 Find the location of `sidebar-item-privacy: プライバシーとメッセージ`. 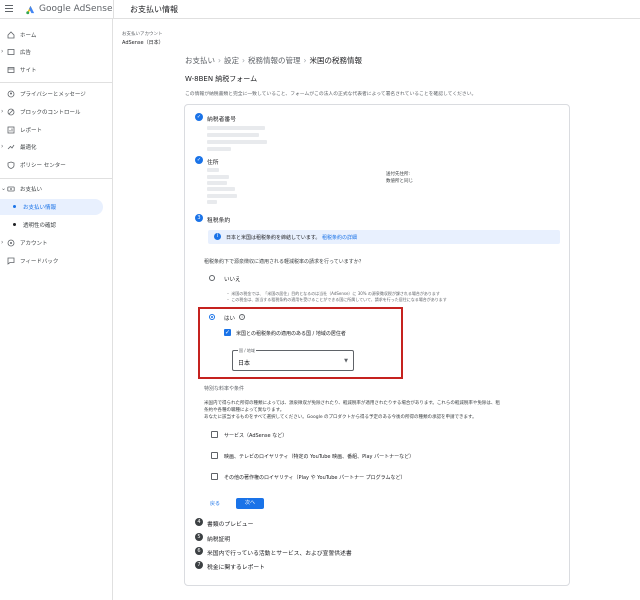

sidebar-item-privacy: プライバシーとメッセージ is located at coordinates (56, 94).